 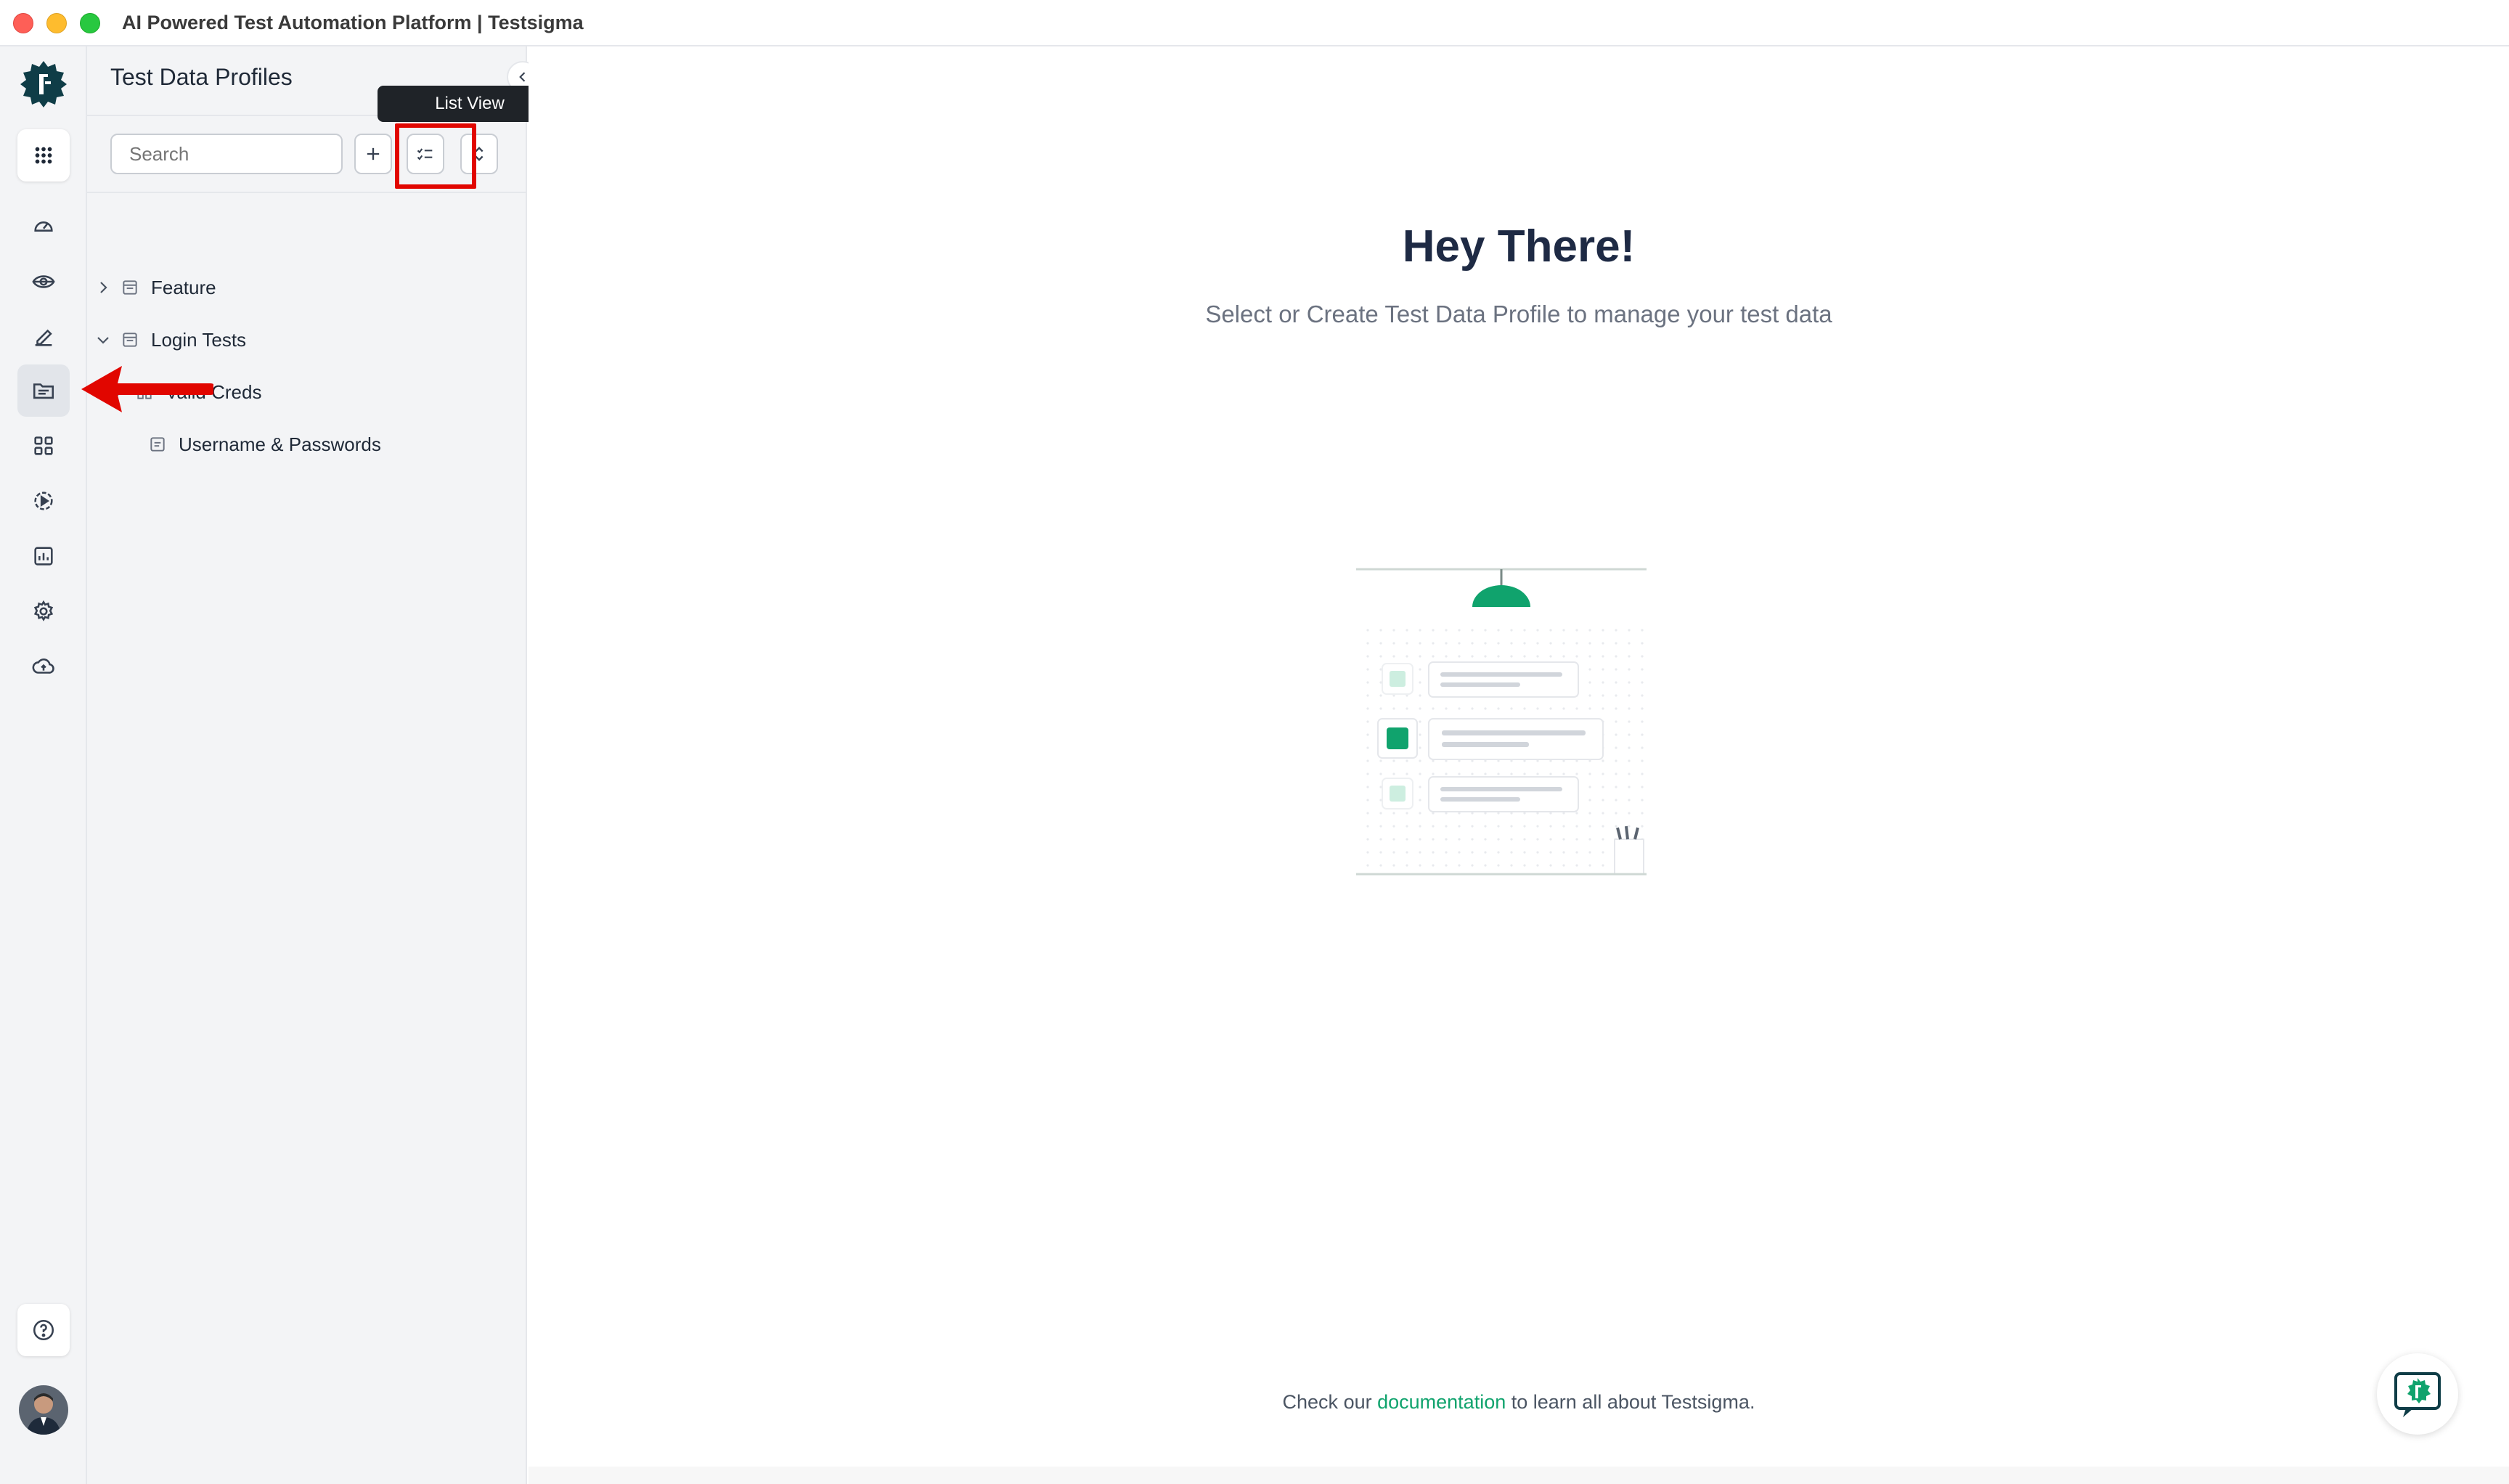 What do you see at coordinates (157, 444) in the screenshot?
I see `data-profile-icon` at bounding box center [157, 444].